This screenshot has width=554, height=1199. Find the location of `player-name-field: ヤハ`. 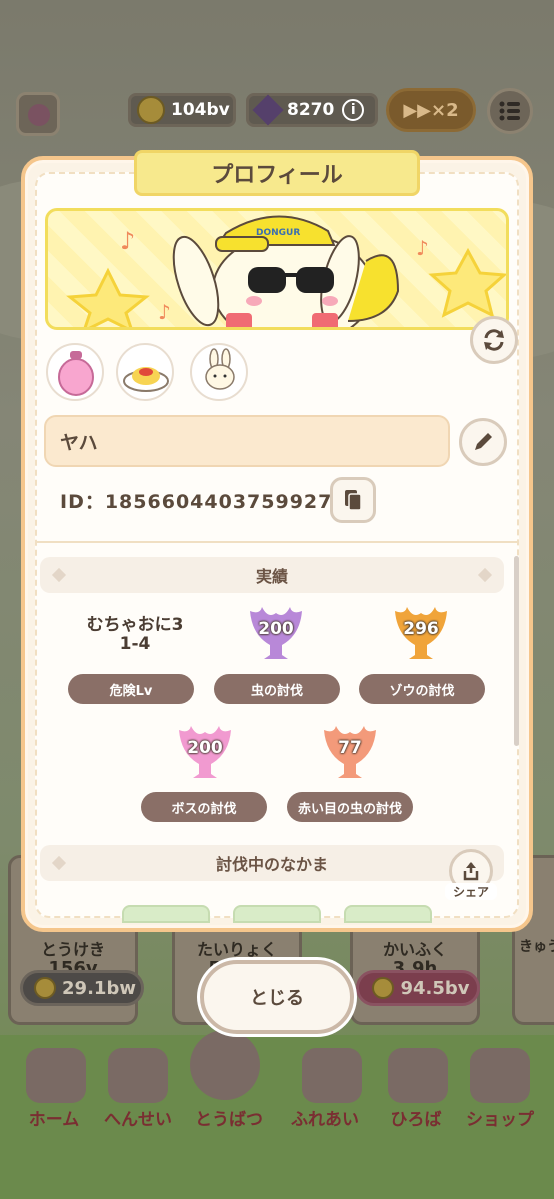

player-name-field: ヤハ is located at coordinates (247, 441).